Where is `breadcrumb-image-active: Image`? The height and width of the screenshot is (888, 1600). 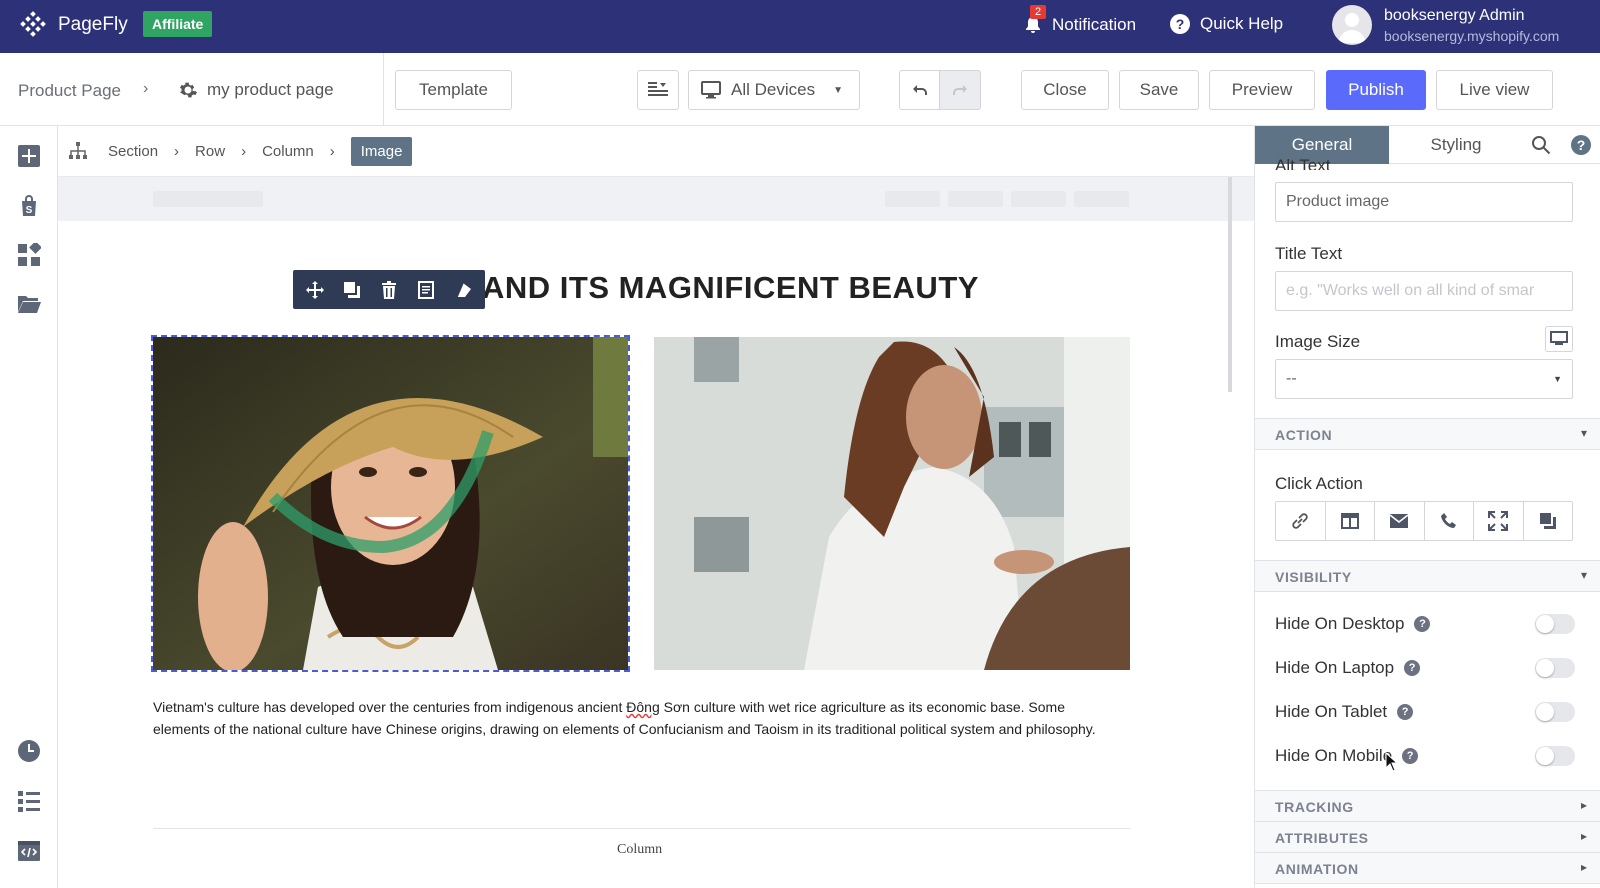
breadcrumb-image-active: Image is located at coordinates (381, 151).